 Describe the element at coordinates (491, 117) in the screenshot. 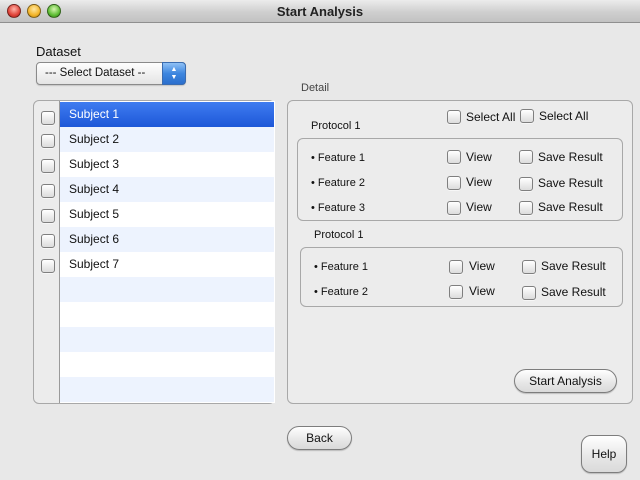

I see `select-all-view-label: Select All` at that location.